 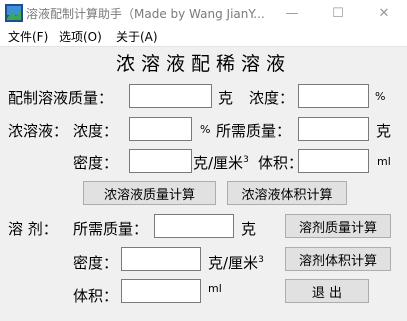 I want to click on close-icon: ✕, so click(x=384, y=13).